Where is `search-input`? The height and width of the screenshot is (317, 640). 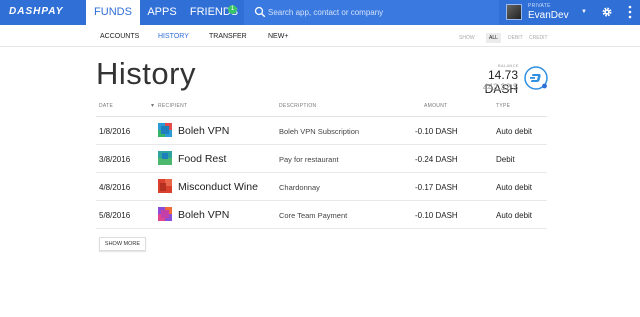
search-input is located at coordinates (378, 12).